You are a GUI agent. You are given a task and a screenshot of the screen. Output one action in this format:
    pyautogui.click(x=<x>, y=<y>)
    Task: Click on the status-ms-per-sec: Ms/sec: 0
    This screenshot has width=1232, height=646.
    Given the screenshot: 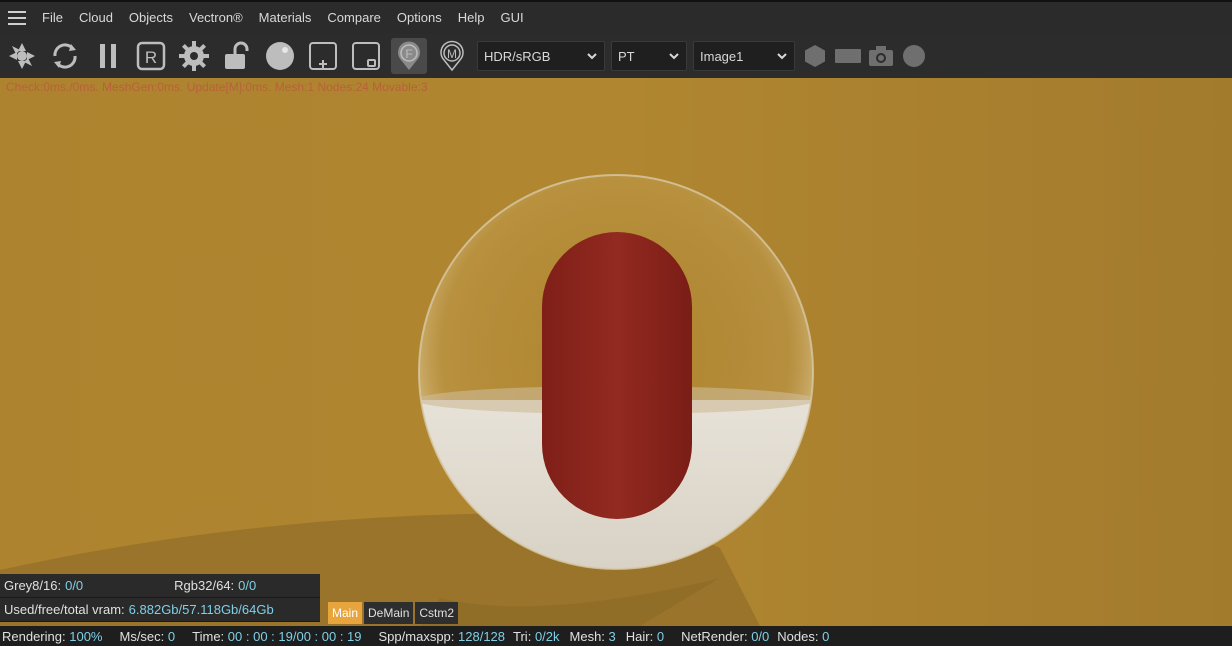 What is the action you would take?
    pyautogui.click(x=147, y=636)
    